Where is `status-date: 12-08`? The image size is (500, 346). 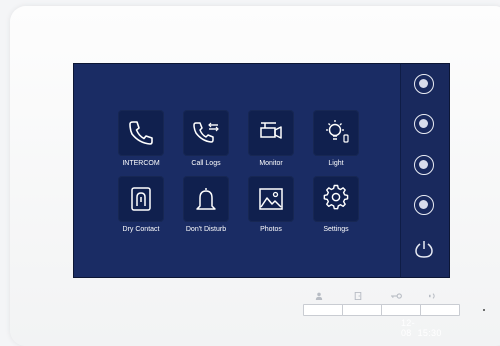 status-date: 12-08 is located at coordinates (408, 328).